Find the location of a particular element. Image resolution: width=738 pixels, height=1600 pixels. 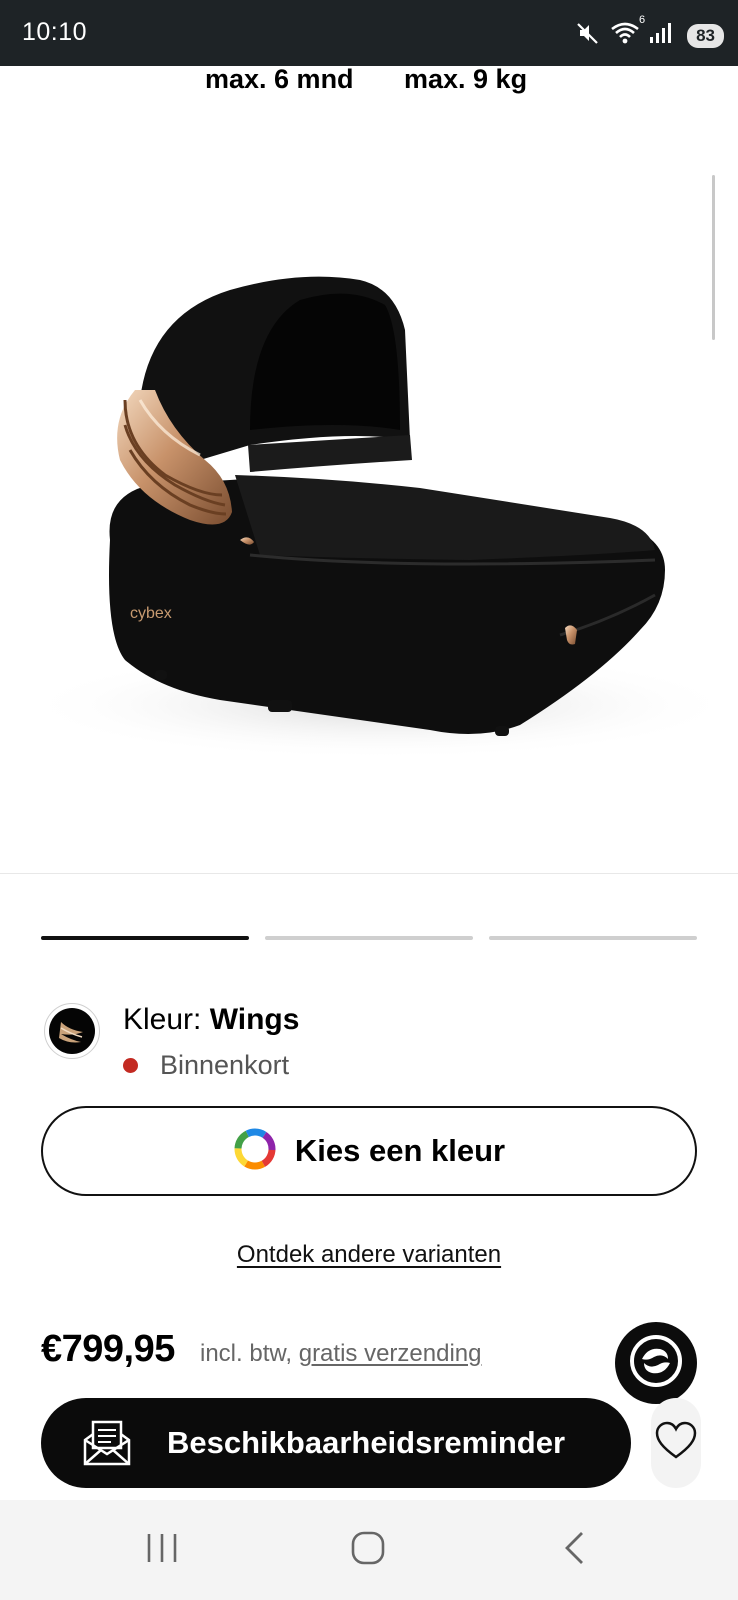

home-icon is located at coordinates (368, 1550).